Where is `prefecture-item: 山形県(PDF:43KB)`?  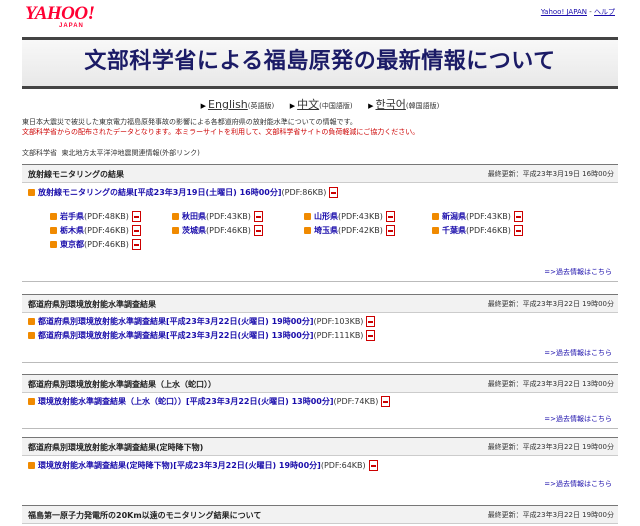 prefecture-item: 山形県(PDF:43KB) is located at coordinates (349, 216).